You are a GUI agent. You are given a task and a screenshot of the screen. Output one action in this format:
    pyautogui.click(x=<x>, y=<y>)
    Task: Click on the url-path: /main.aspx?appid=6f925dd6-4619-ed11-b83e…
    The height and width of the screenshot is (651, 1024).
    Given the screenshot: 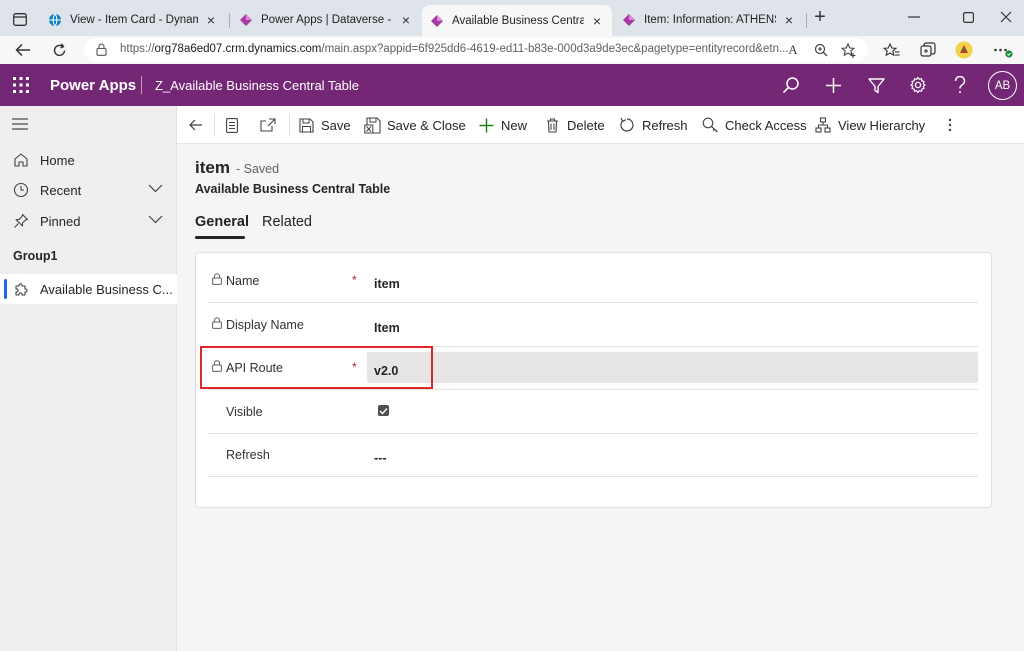 What is the action you would take?
    pyautogui.click(x=555, y=49)
    